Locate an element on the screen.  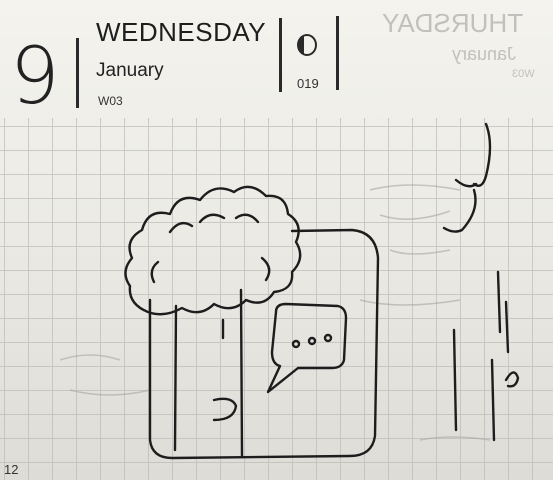
cloud-outline is located at coordinates (213, 250).